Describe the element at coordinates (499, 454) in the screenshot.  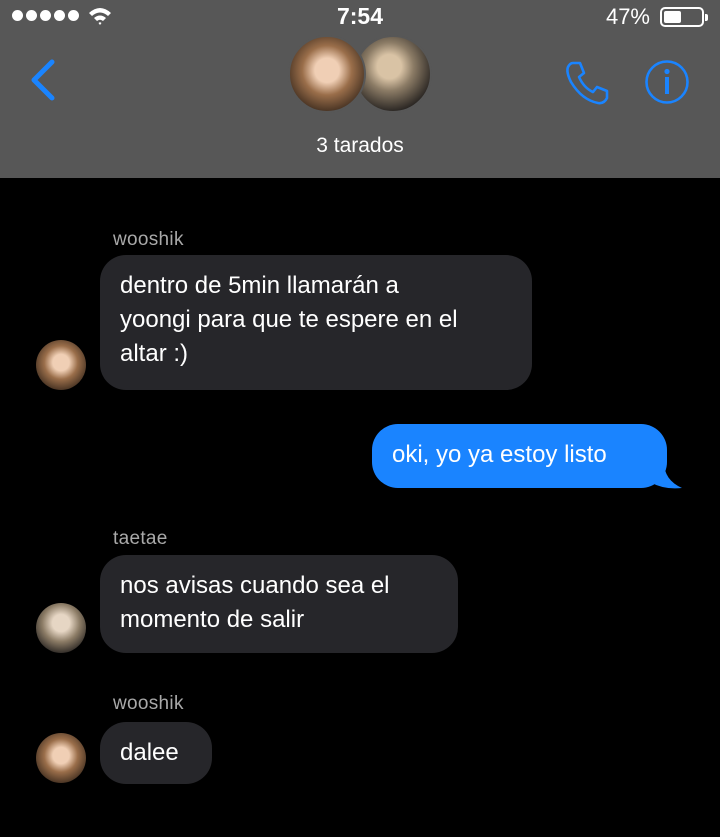
I see `message-text: oki, yo ya estoy listo` at that location.